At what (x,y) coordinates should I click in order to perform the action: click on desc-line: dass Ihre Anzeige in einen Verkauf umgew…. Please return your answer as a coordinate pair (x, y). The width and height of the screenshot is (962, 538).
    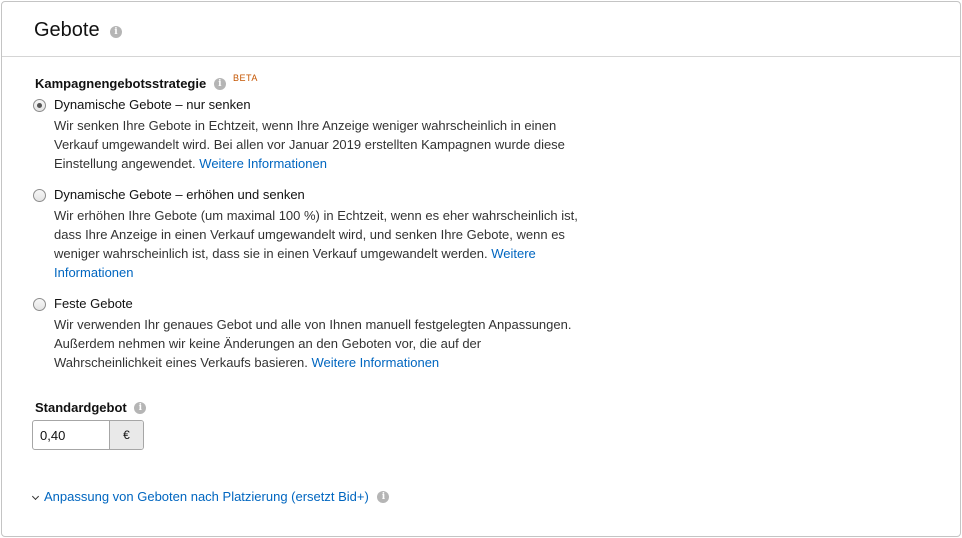
    Looking at the image, I should click on (309, 234).